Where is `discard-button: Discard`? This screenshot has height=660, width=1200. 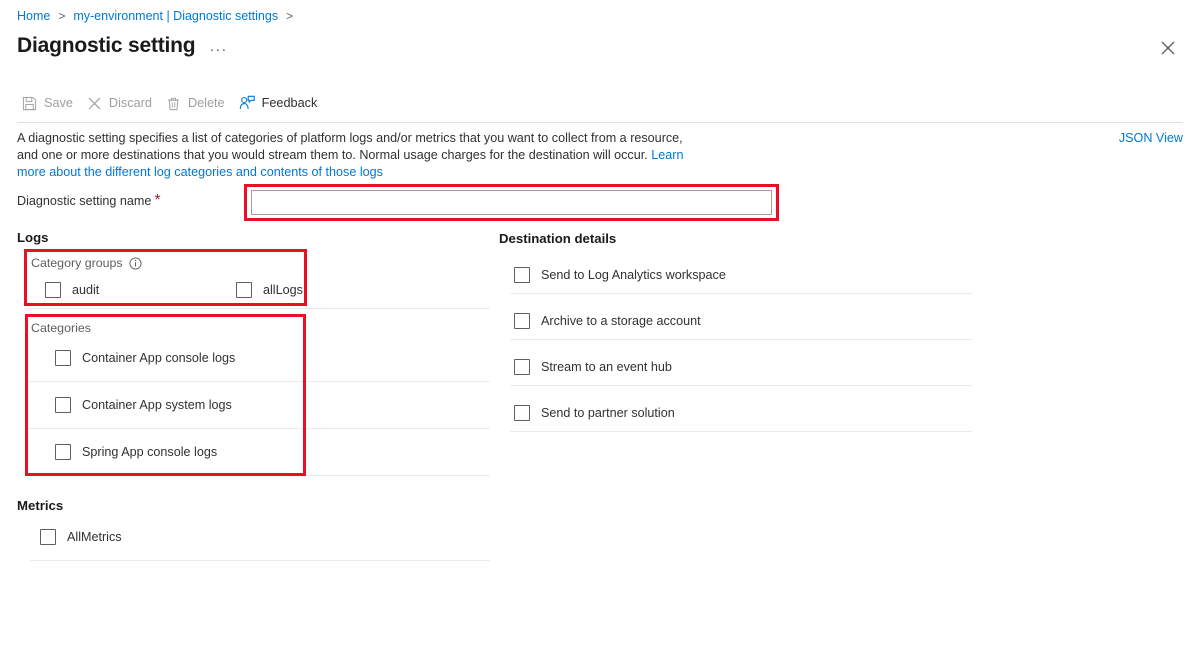 discard-button: Discard is located at coordinates (122, 103).